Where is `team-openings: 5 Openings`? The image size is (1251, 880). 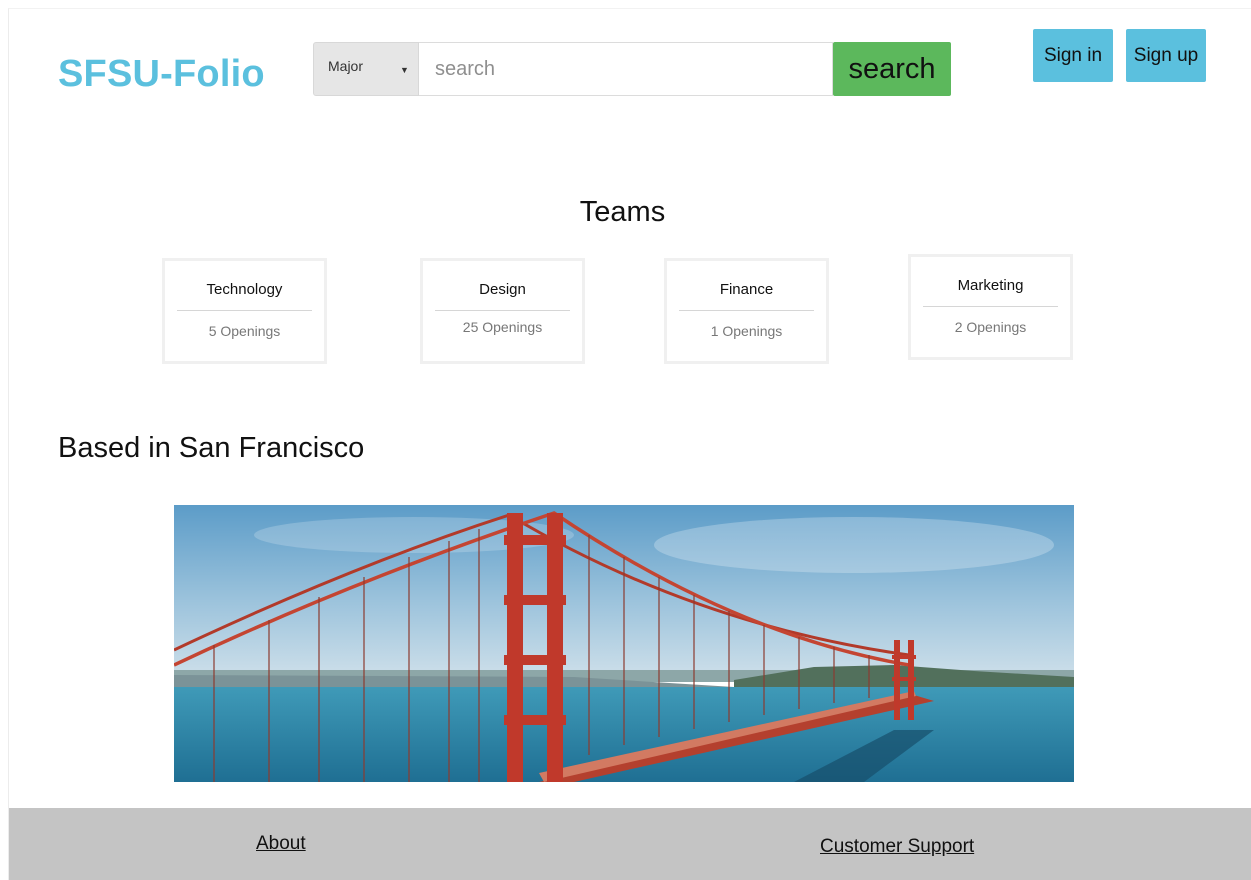
team-openings: 5 Openings is located at coordinates (244, 331).